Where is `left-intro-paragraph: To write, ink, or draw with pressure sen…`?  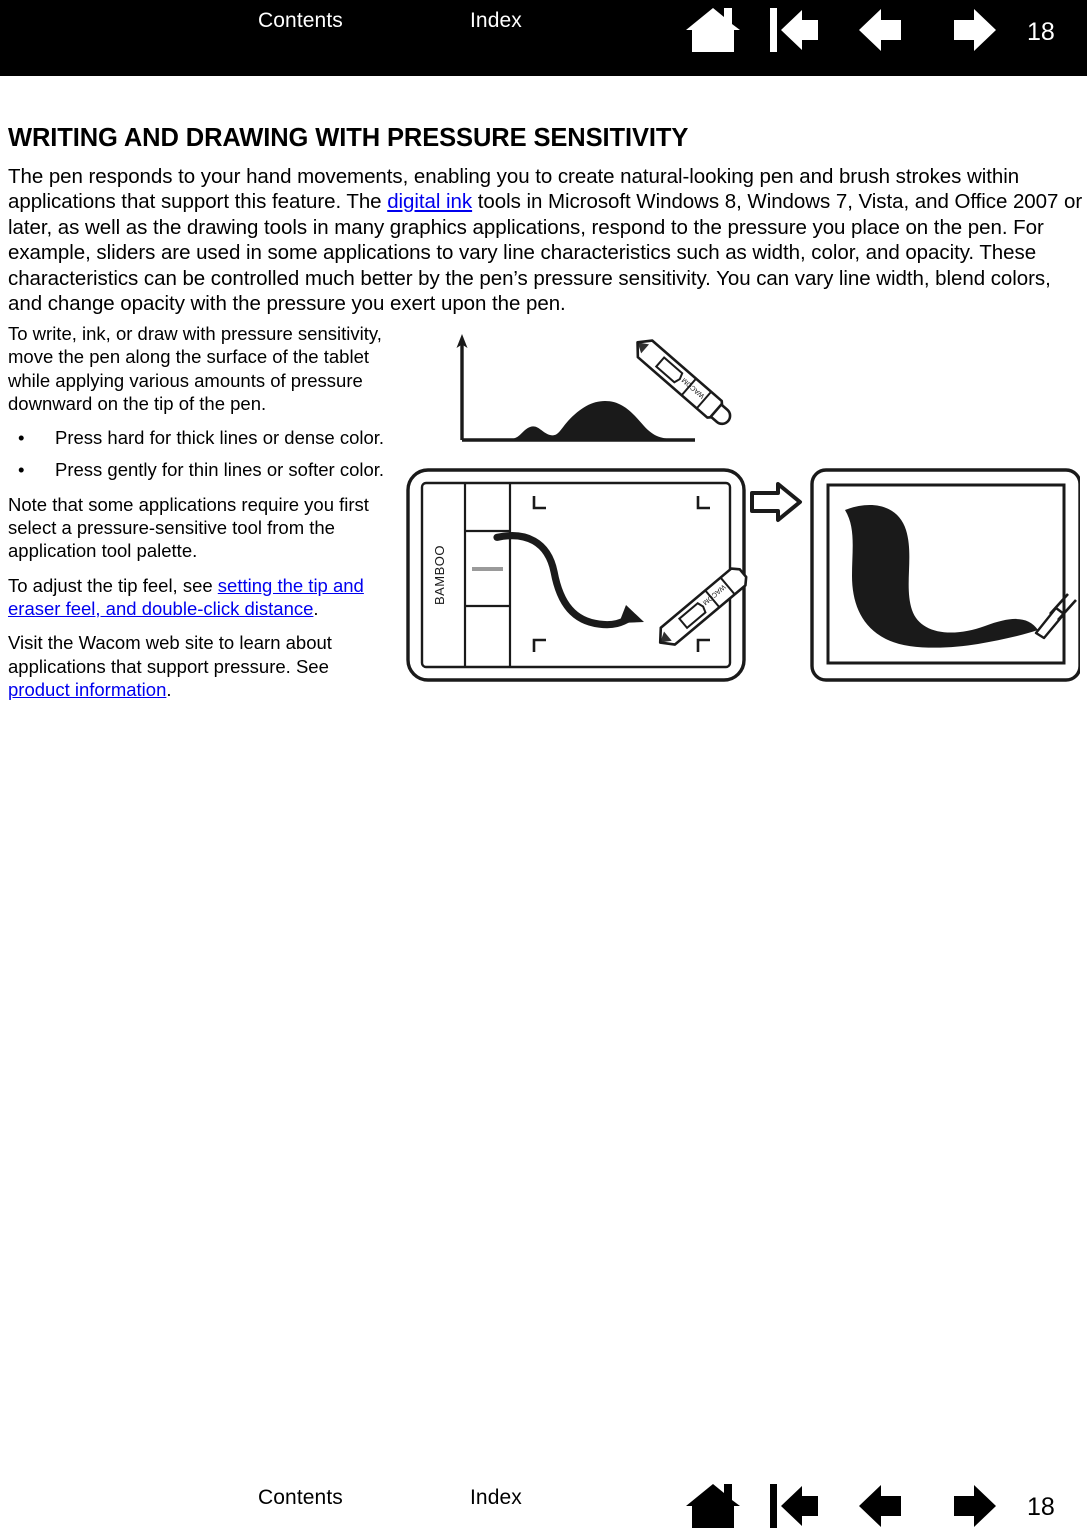
left-intro-paragraph: To write, ink, or draw with pressure sen… is located at coordinates (195, 368).